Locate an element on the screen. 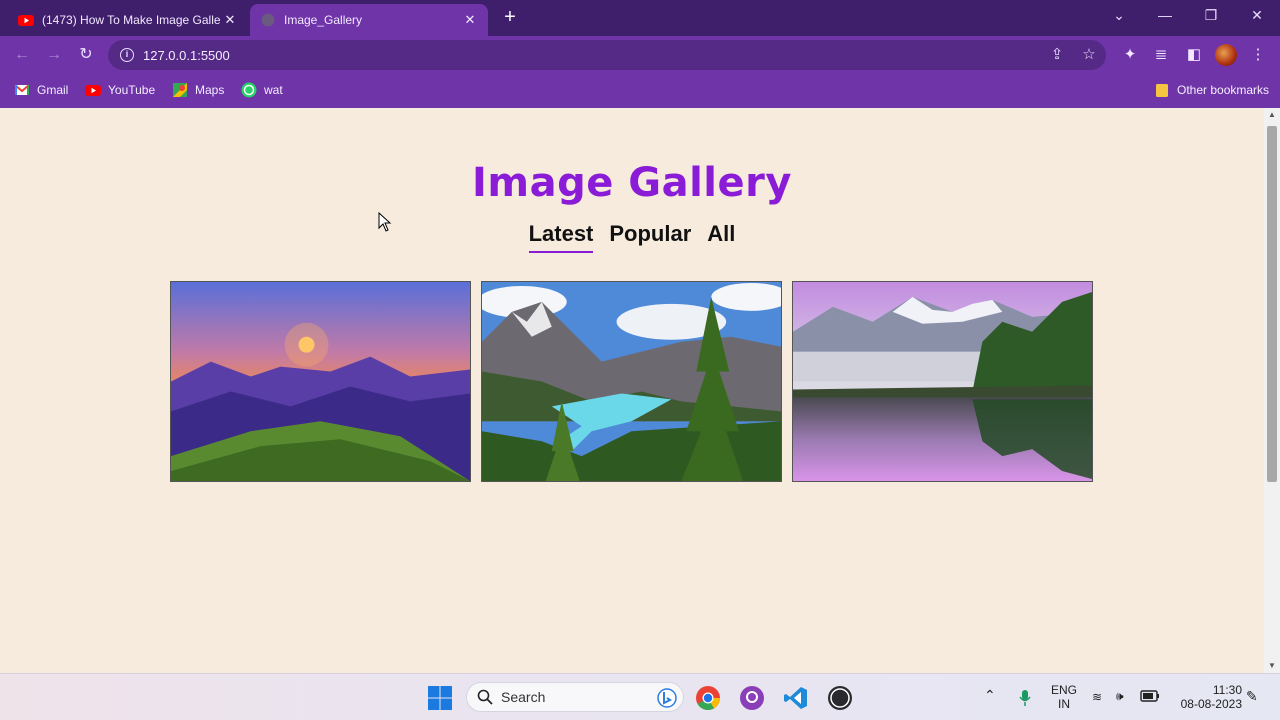  tab-youtube: (1473) How To Make Image Galle ✕ is located at coordinates (128, 20).